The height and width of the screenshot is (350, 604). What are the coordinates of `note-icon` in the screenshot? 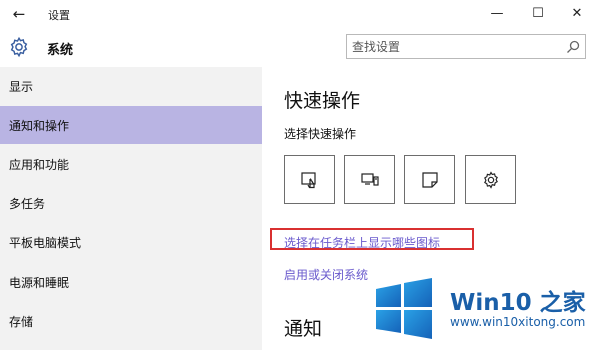 It's located at (429, 179).